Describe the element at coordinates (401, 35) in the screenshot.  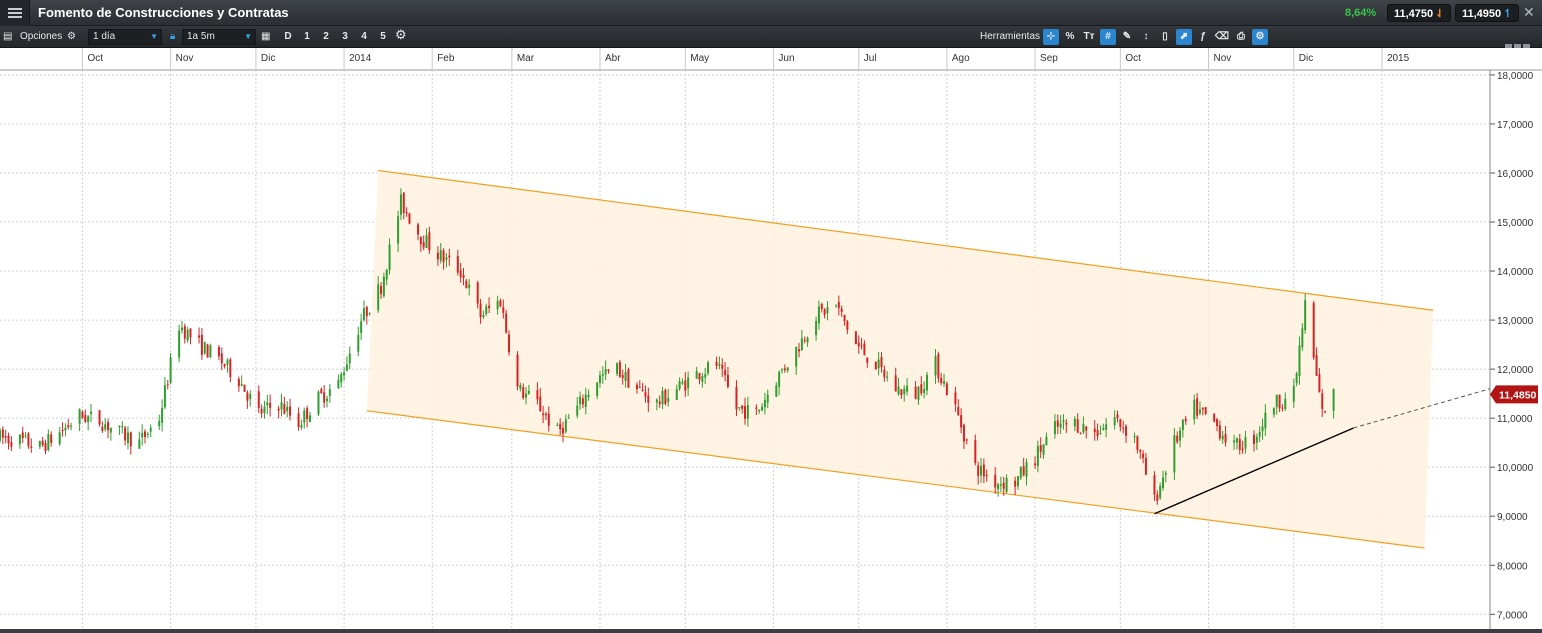
I see `range-gear-icon: ⚙` at that location.